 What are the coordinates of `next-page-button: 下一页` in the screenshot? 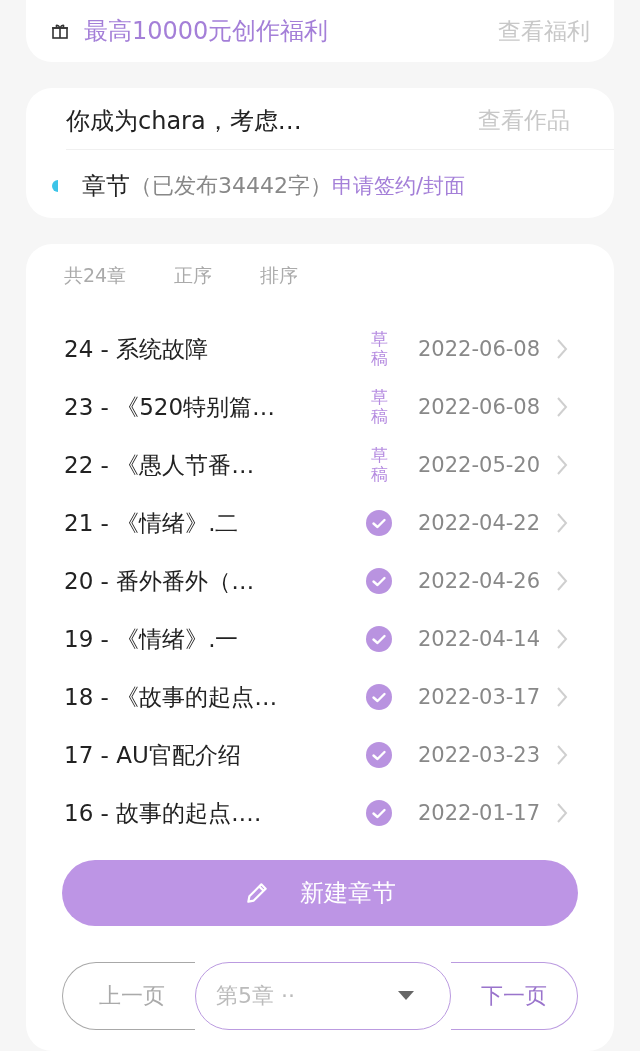 It's located at (514, 996).